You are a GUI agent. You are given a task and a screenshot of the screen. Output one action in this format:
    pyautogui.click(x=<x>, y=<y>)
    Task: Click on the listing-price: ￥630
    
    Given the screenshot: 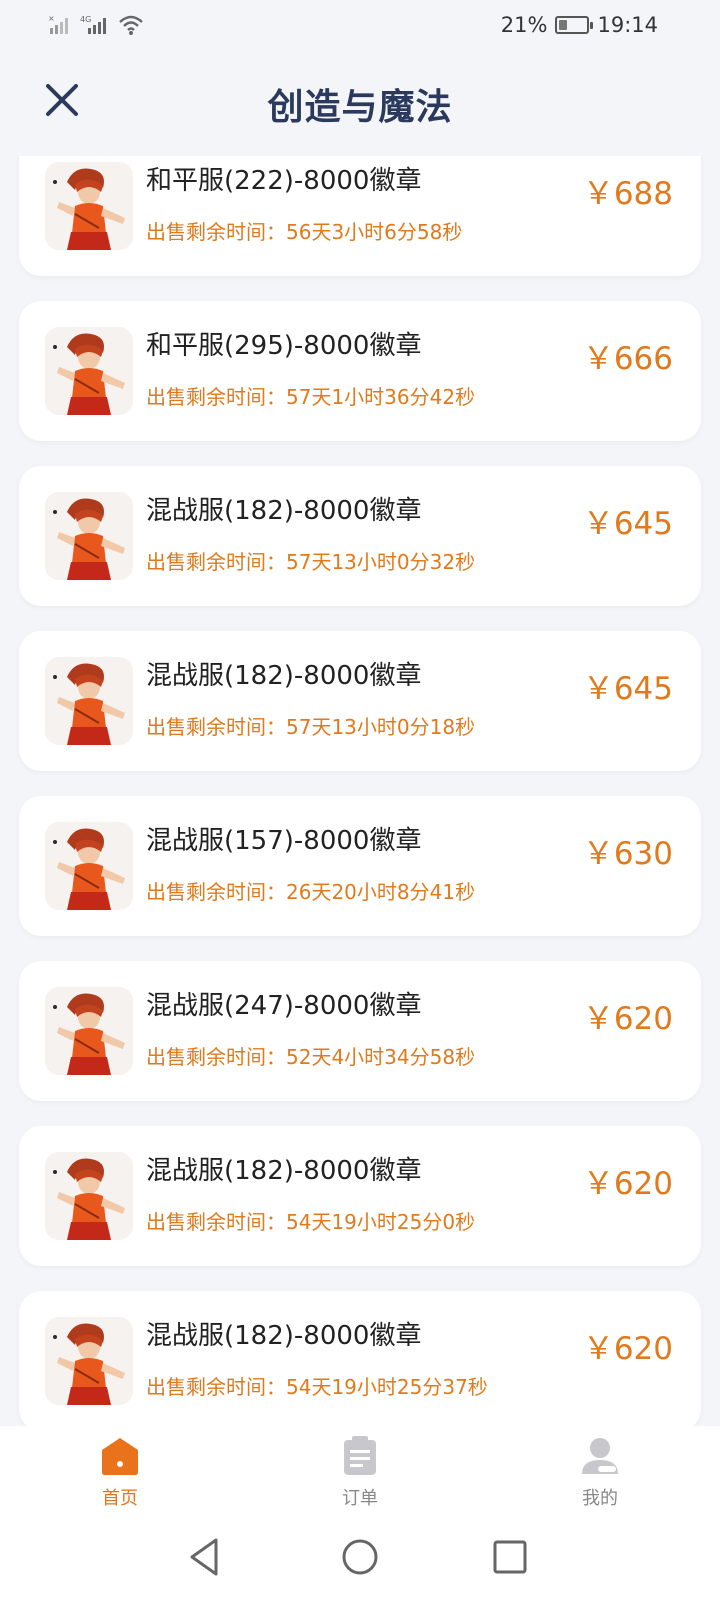 What is the action you would take?
    pyautogui.click(x=627, y=854)
    